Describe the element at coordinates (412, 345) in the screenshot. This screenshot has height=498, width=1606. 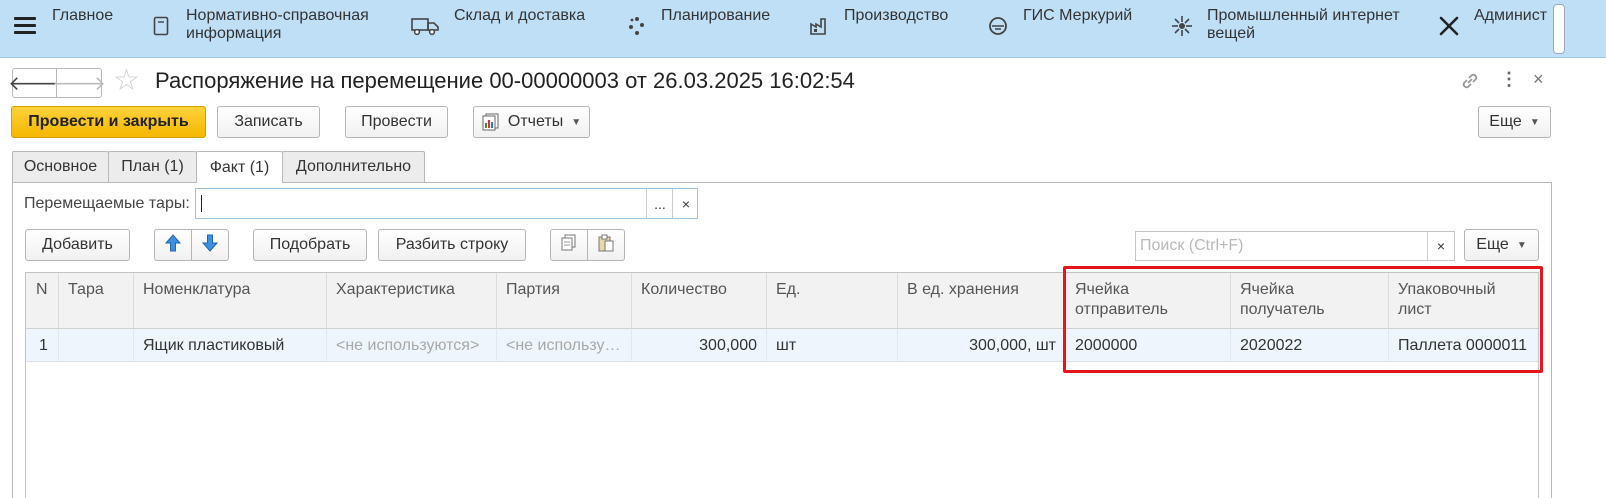
I see `table-cell-characteristic: <не используются>` at that location.